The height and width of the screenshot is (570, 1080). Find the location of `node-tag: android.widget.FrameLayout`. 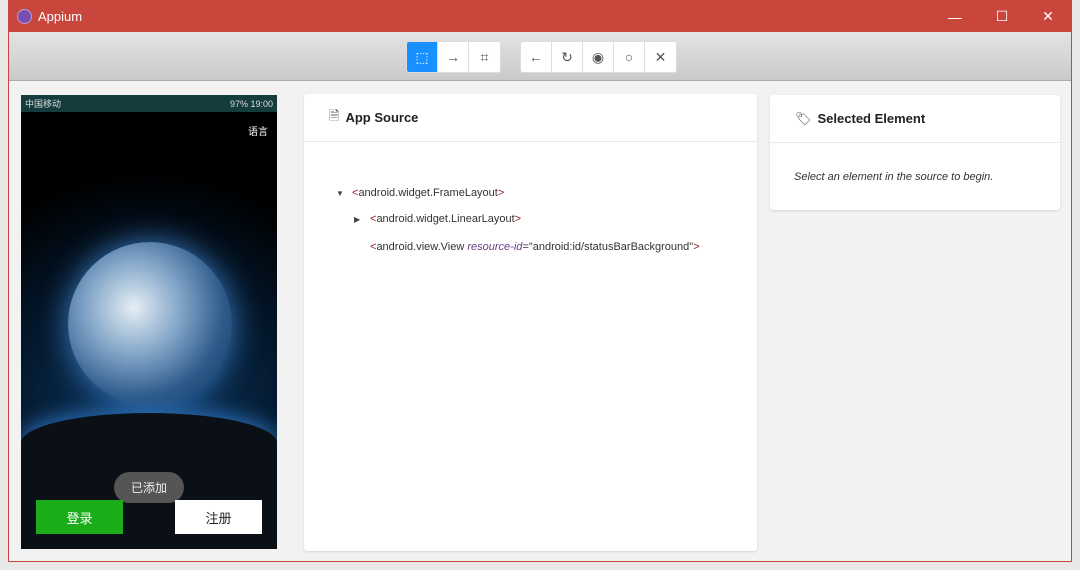

node-tag: android.widget.FrameLayout is located at coordinates (428, 193).